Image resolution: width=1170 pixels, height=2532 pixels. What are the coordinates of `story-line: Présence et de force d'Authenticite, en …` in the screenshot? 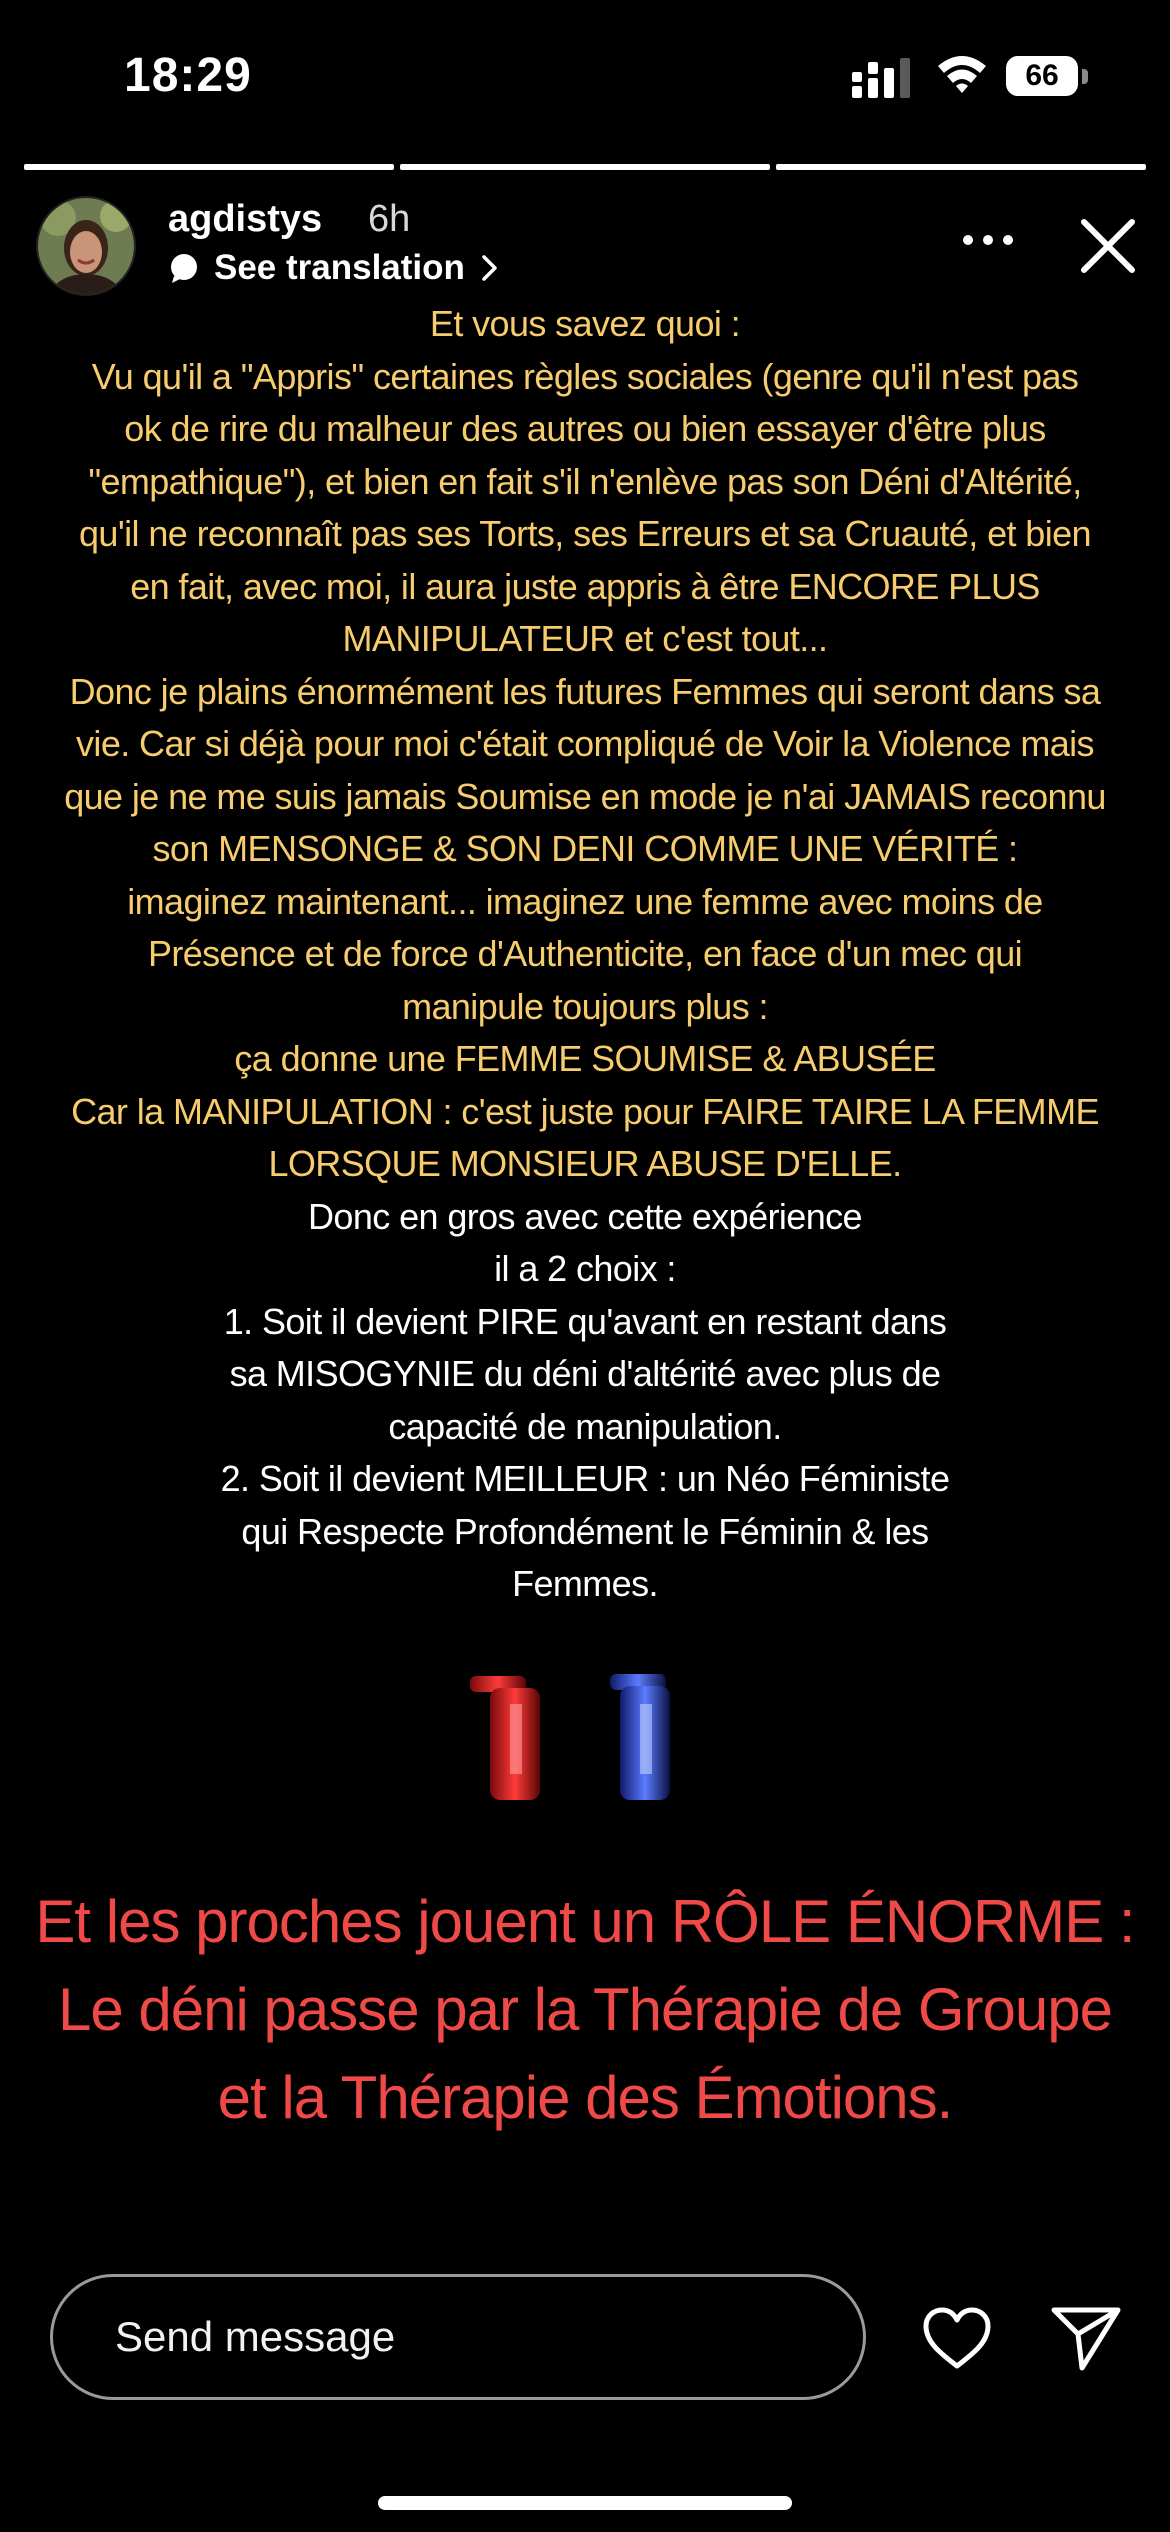 It's located at (585, 953).